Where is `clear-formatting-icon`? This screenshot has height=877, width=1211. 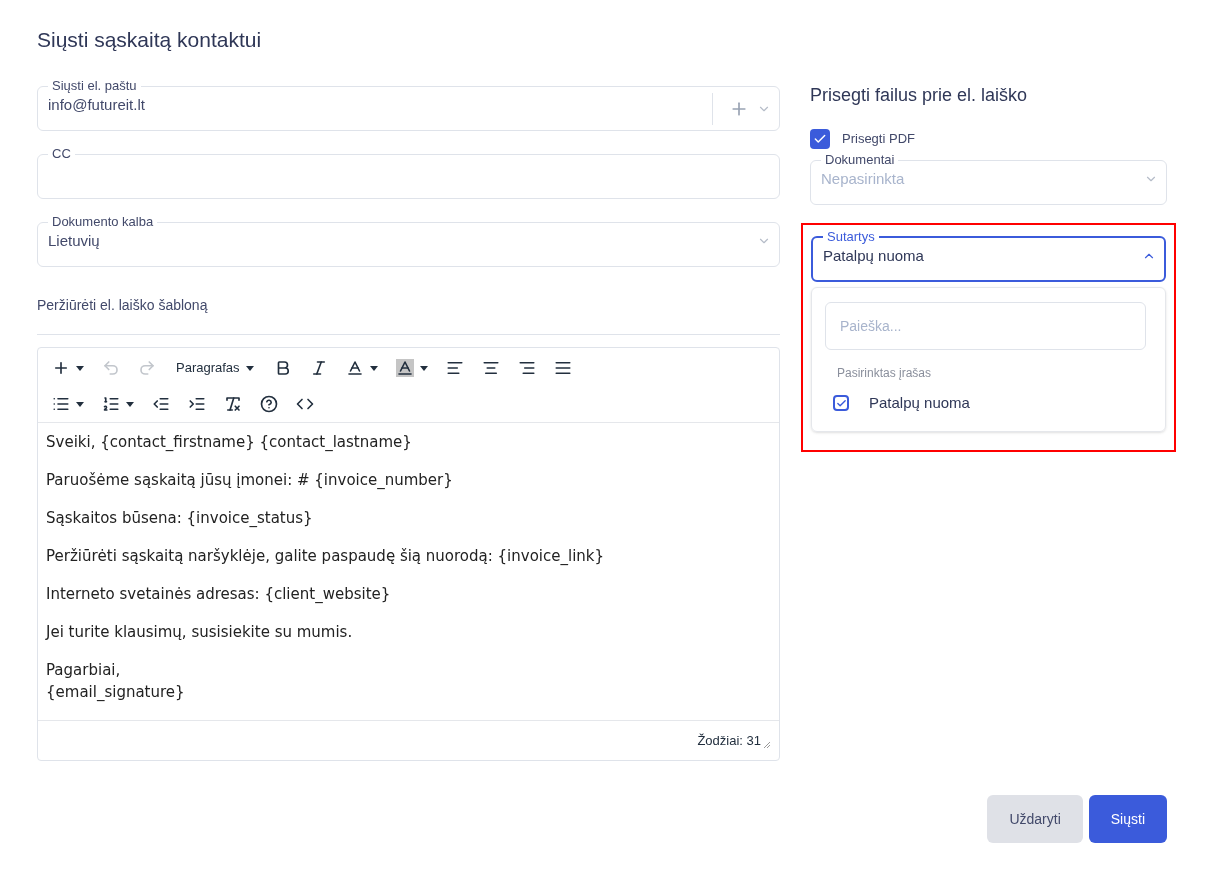 clear-formatting-icon is located at coordinates (233, 404).